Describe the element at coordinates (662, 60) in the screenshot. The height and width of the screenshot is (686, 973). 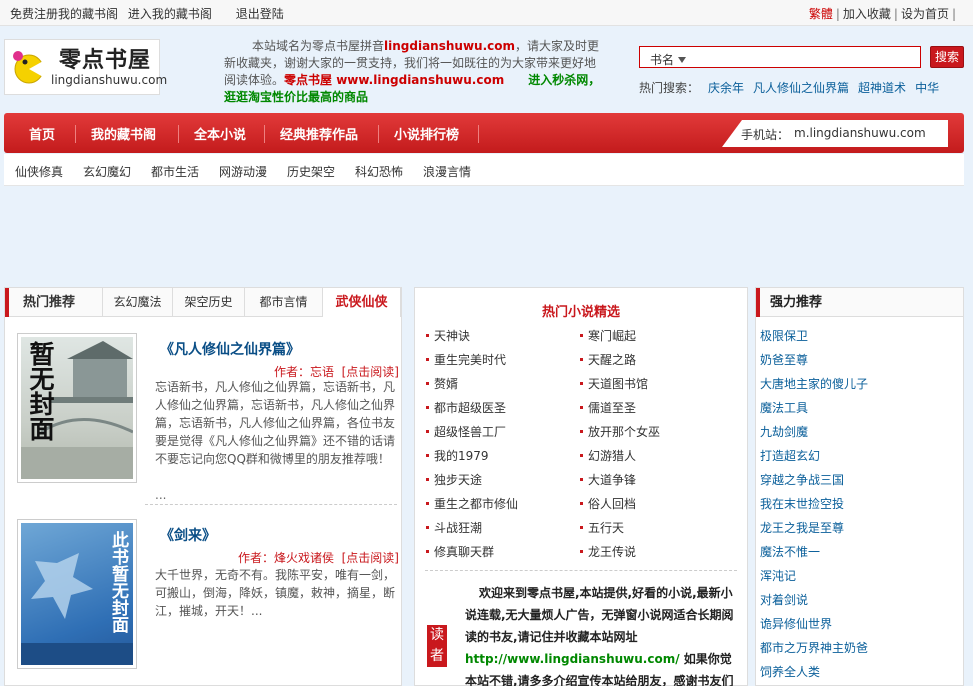
I see `search-type-label: 书名` at that location.